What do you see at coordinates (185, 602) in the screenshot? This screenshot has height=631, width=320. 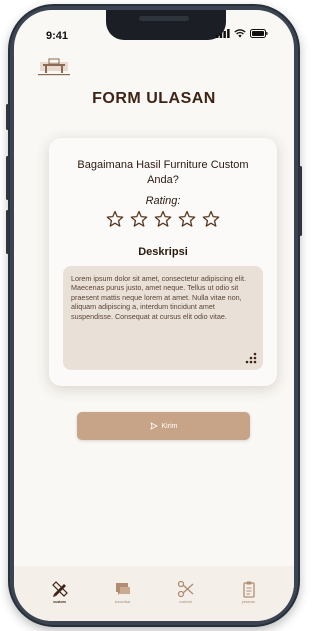 I see `tab-label: material` at bounding box center [185, 602].